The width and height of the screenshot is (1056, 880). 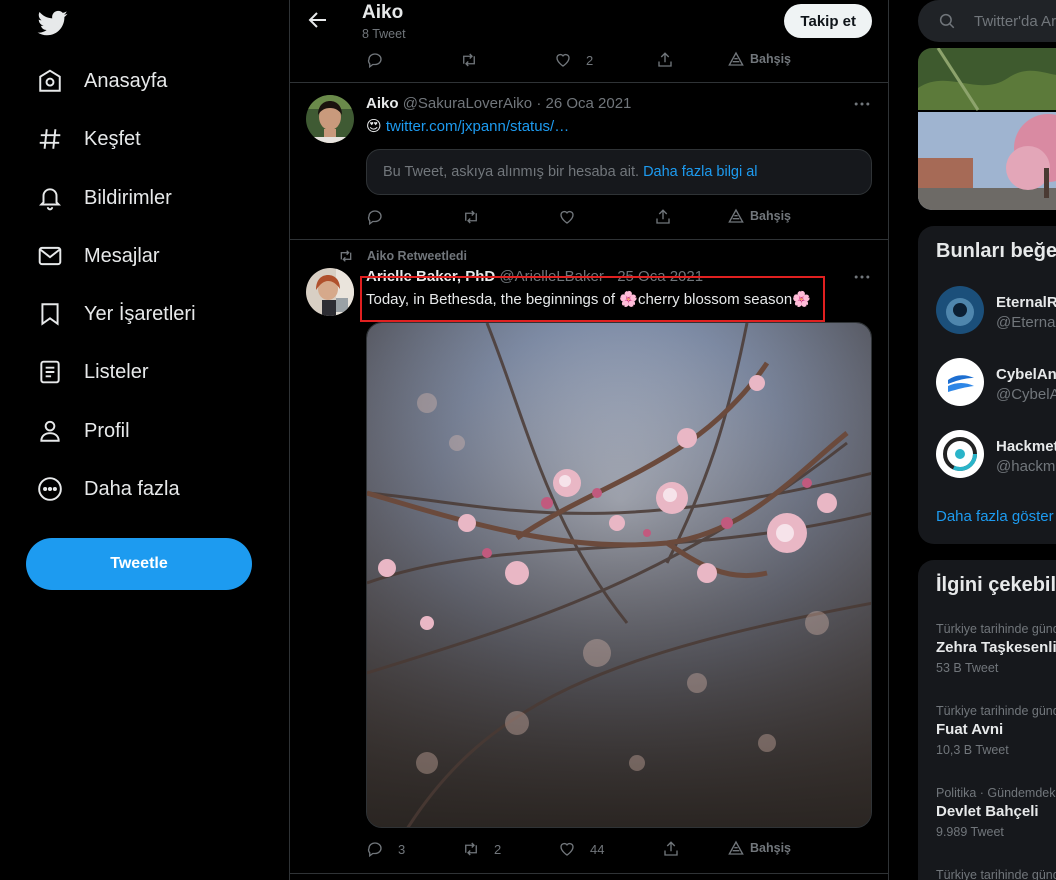 What do you see at coordinates (970, 729) in the screenshot?
I see `trend-name: Fuat Avni` at bounding box center [970, 729].